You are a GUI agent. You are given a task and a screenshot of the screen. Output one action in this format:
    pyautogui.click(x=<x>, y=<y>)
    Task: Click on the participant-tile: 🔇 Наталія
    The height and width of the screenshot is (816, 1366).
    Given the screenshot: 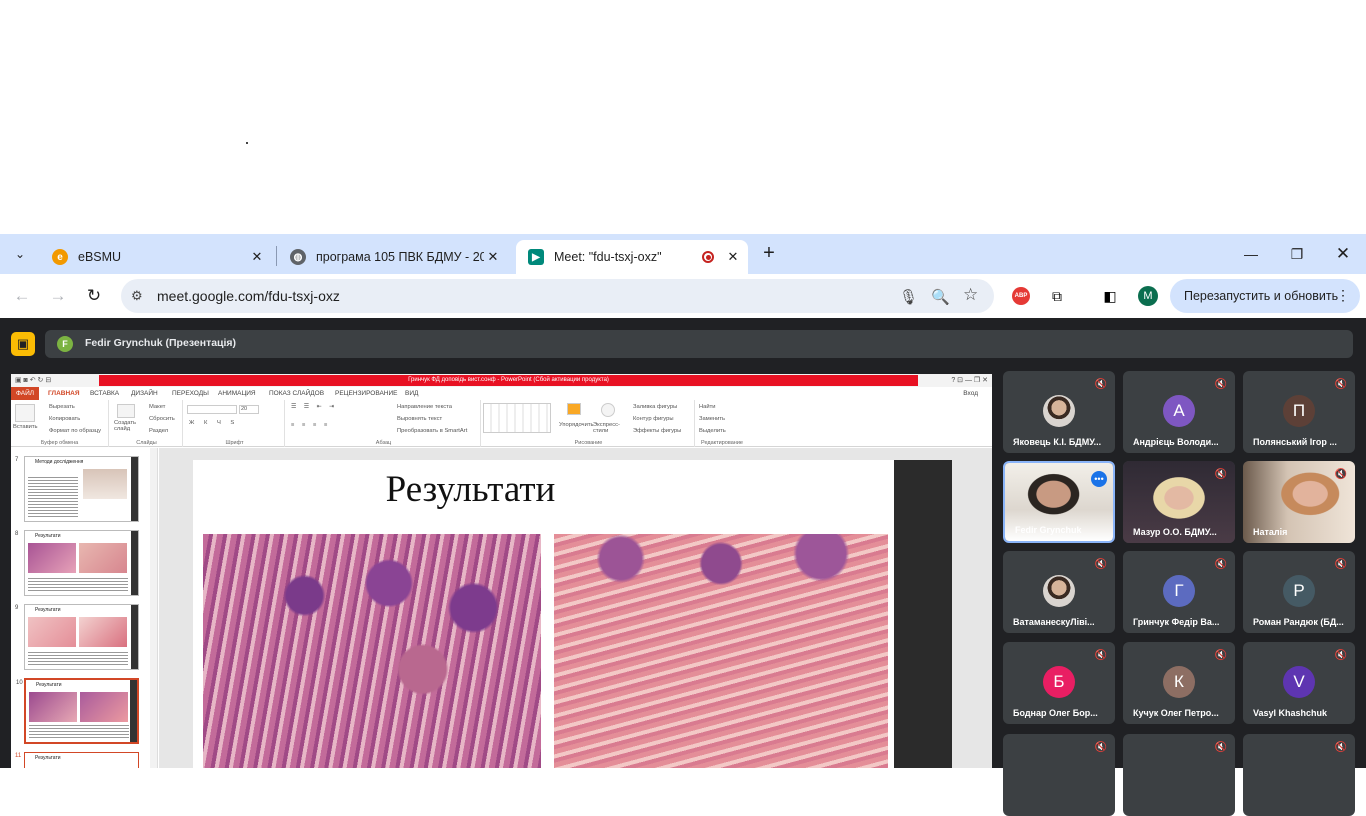 What is the action you would take?
    pyautogui.click(x=1299, y=502)
    